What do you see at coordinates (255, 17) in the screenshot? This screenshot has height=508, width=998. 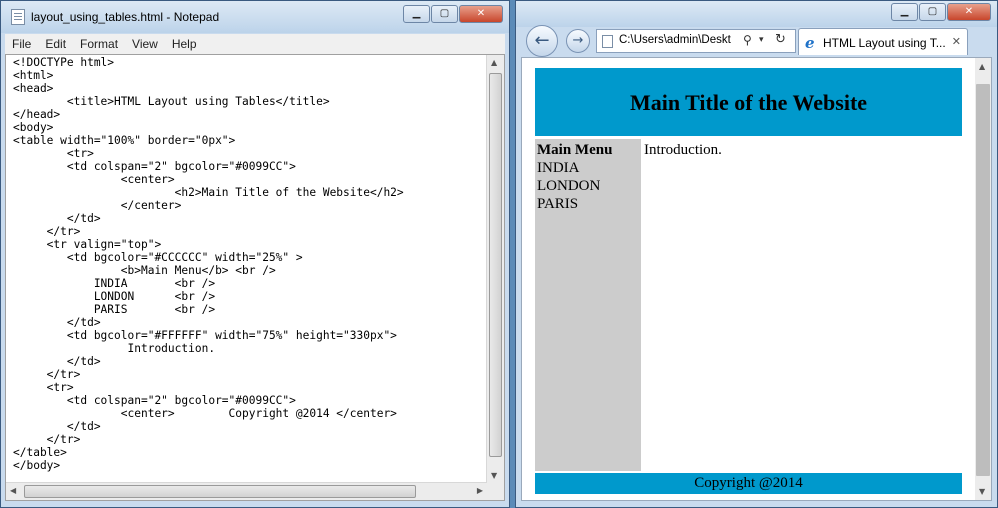 I see `notepad-titlebar: layout_using_tables.html - Notepad ▁ ▢ ✕` at bounding box center [255, 17].